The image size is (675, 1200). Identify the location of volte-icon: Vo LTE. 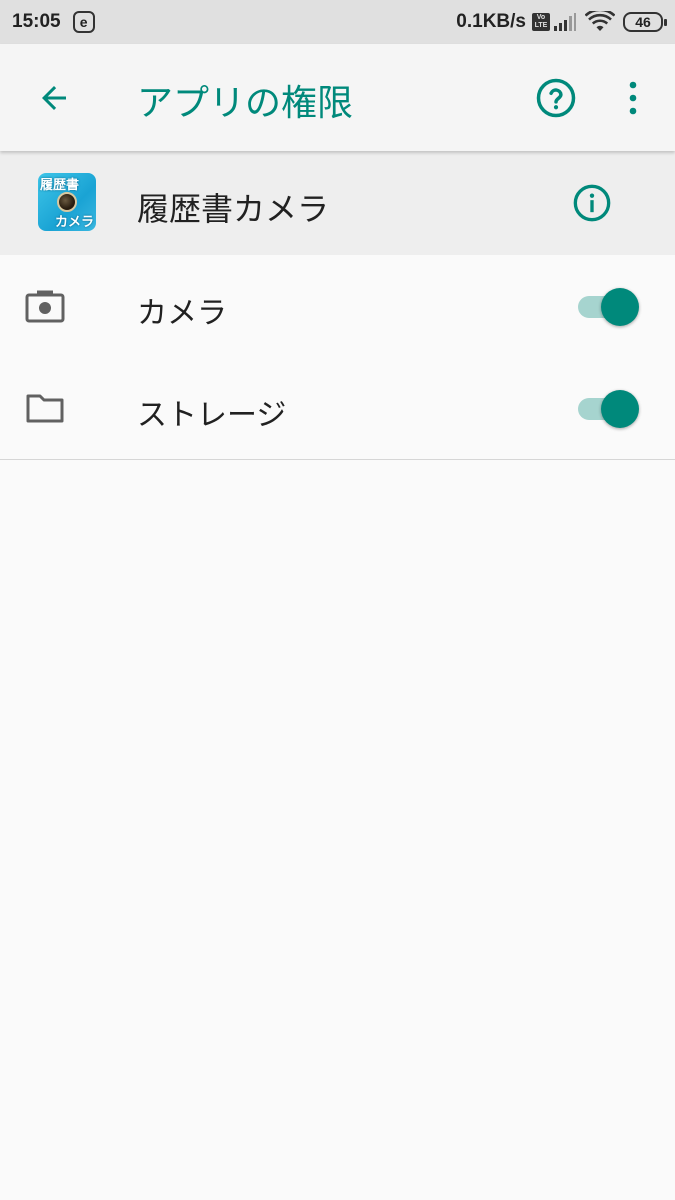
(541, 22).